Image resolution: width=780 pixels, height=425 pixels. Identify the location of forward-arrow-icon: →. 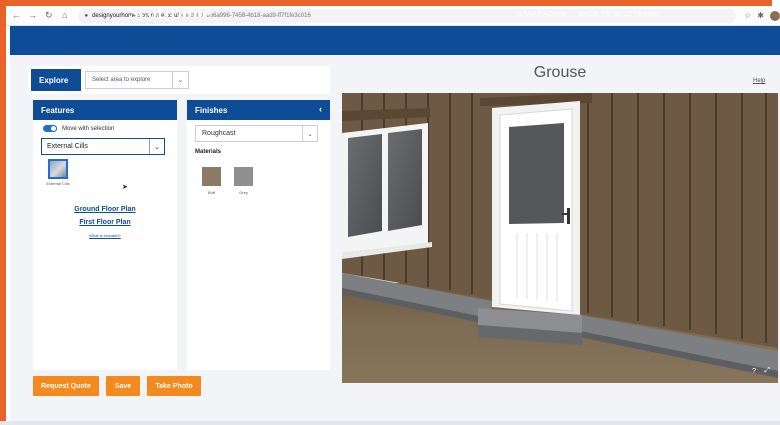
(32, 16).